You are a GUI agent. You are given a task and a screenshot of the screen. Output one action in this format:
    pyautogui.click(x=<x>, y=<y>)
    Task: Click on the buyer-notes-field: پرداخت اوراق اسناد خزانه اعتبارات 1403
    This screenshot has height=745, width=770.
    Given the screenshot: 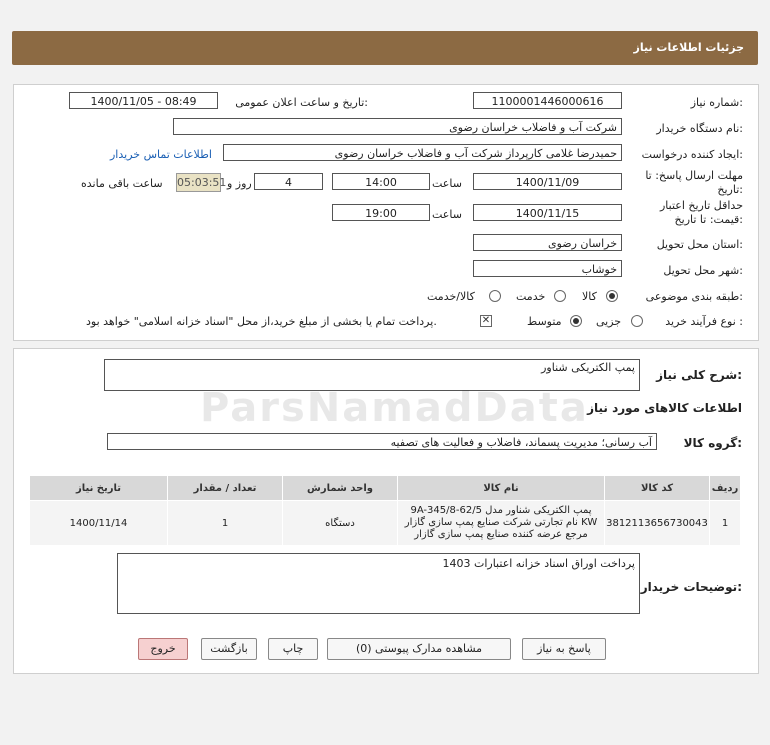 What is the action you would take?
    pyautogui.click(x=378, y=583)
    